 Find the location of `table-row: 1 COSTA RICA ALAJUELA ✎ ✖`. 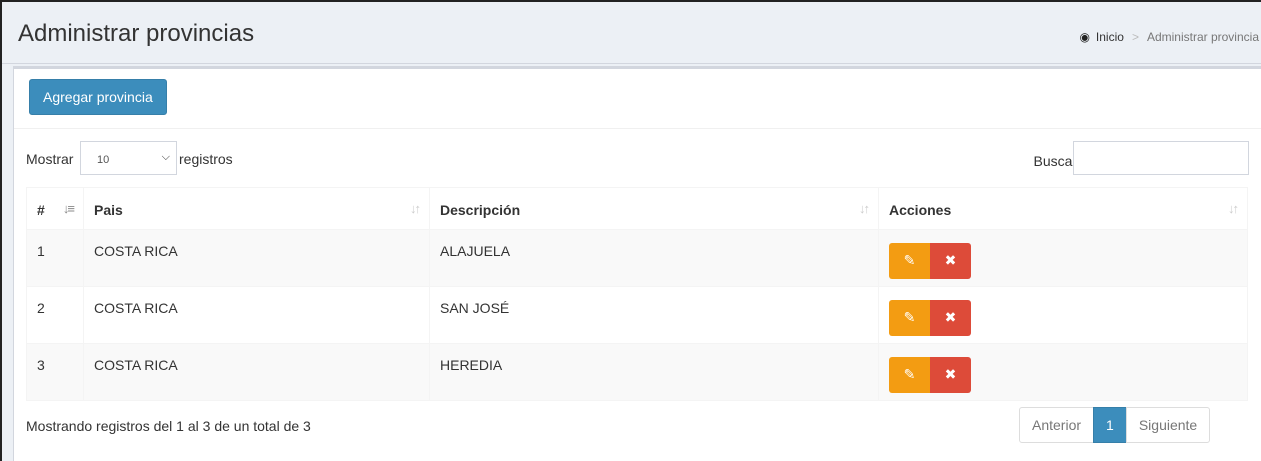

table-row: 1 COSTA RICA ALAJUELA ✎ ✖ is located at coordinates (637, 258).